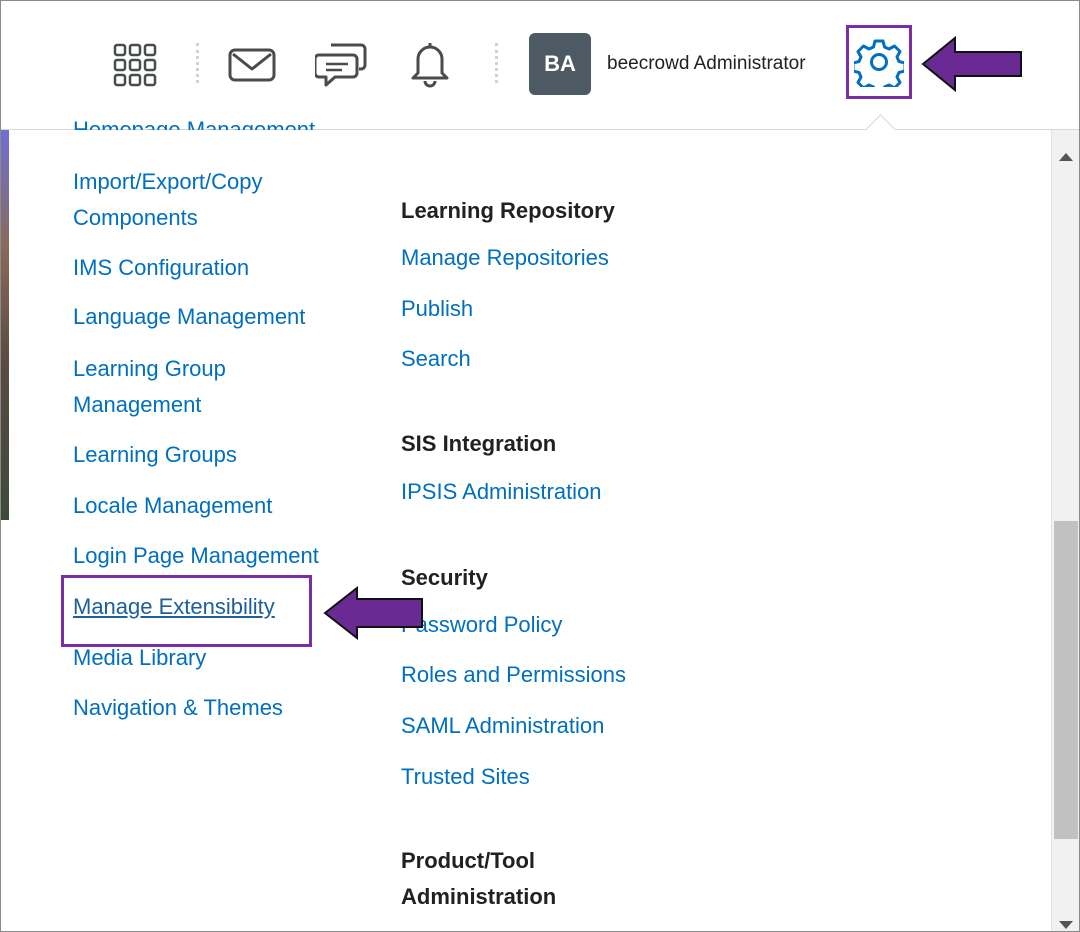 This screenshot has width=1080, height=932. I want to click on menu-item-language-management: Language Management, so click(189, 317).